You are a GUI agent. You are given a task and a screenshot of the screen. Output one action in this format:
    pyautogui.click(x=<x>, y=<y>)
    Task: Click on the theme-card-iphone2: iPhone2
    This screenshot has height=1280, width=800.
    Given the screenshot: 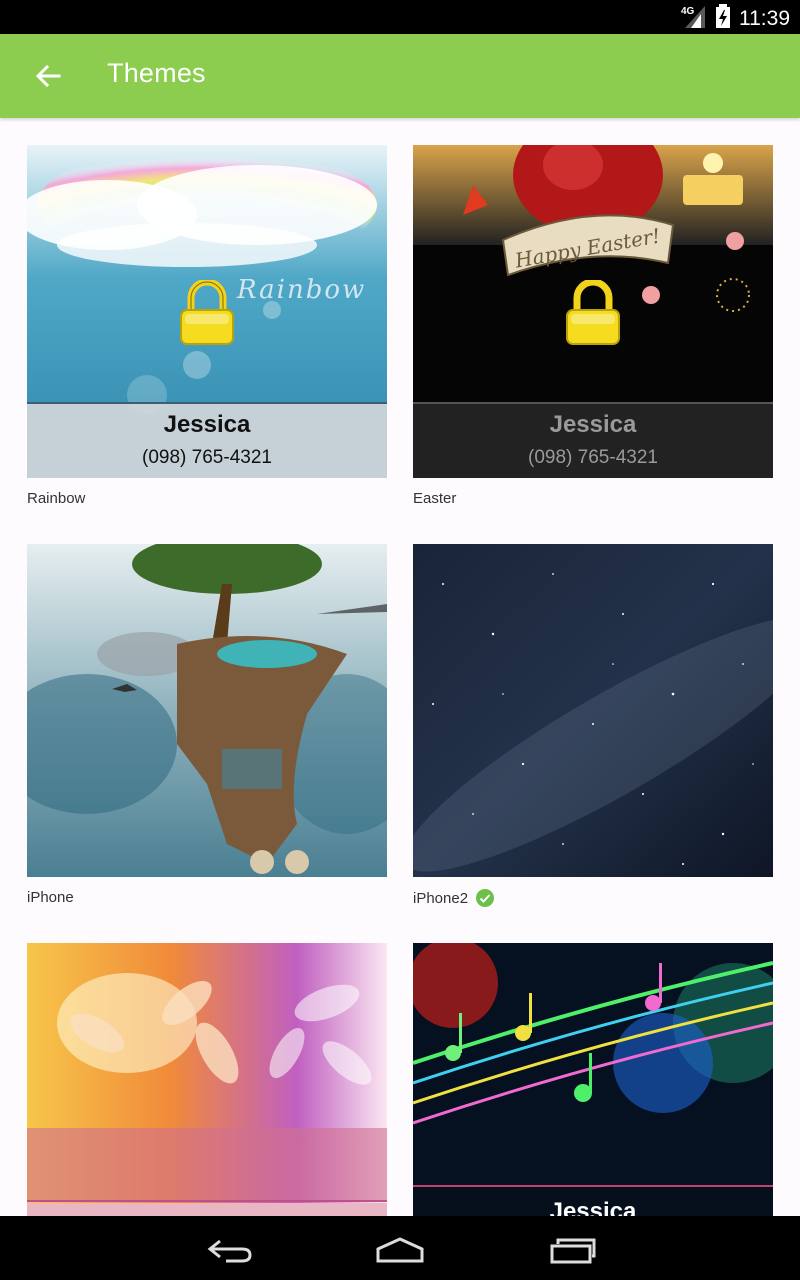 What is the action you would take?
    pyautogui.click(x=593, y=725)
    